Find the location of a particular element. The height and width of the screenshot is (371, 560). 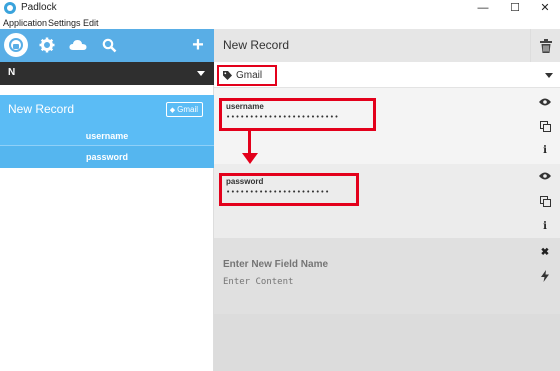

menu-edit: Edit is located at coordinates (91, 23).